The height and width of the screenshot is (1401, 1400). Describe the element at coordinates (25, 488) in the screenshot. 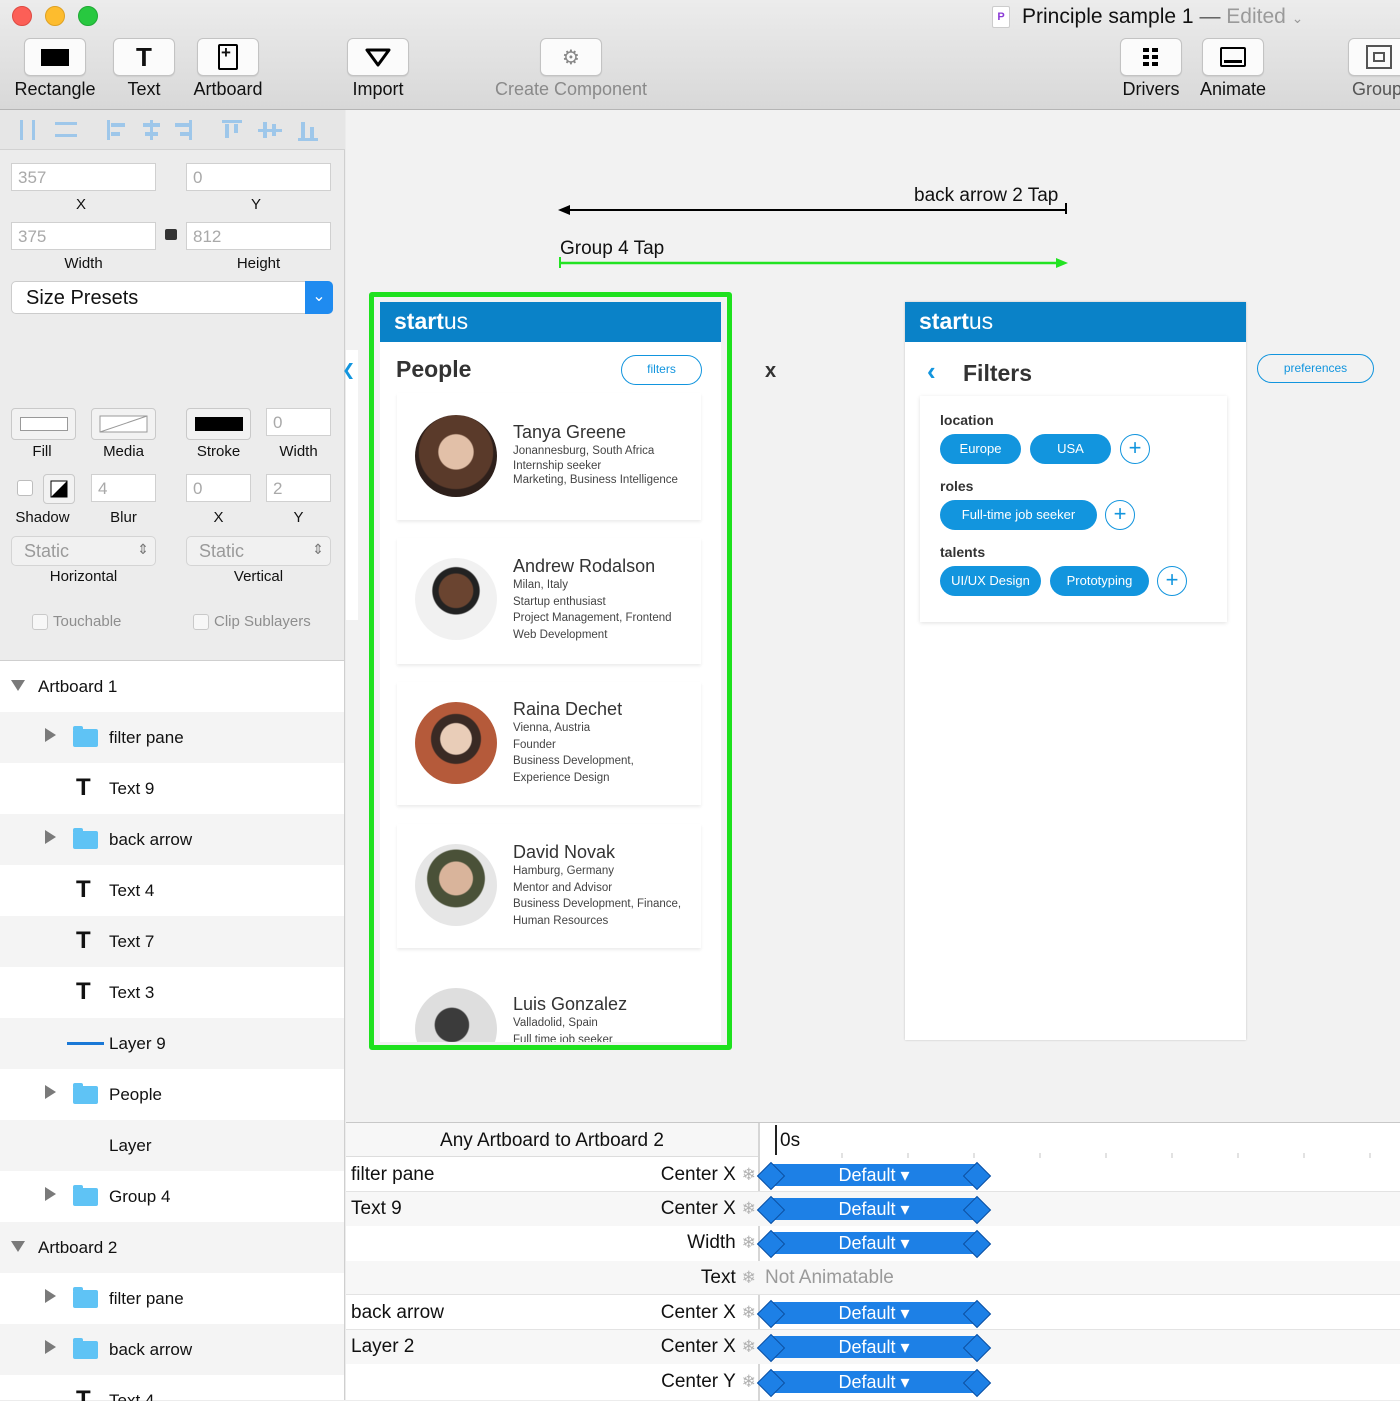

I see `shadow-checkbox` at that location.